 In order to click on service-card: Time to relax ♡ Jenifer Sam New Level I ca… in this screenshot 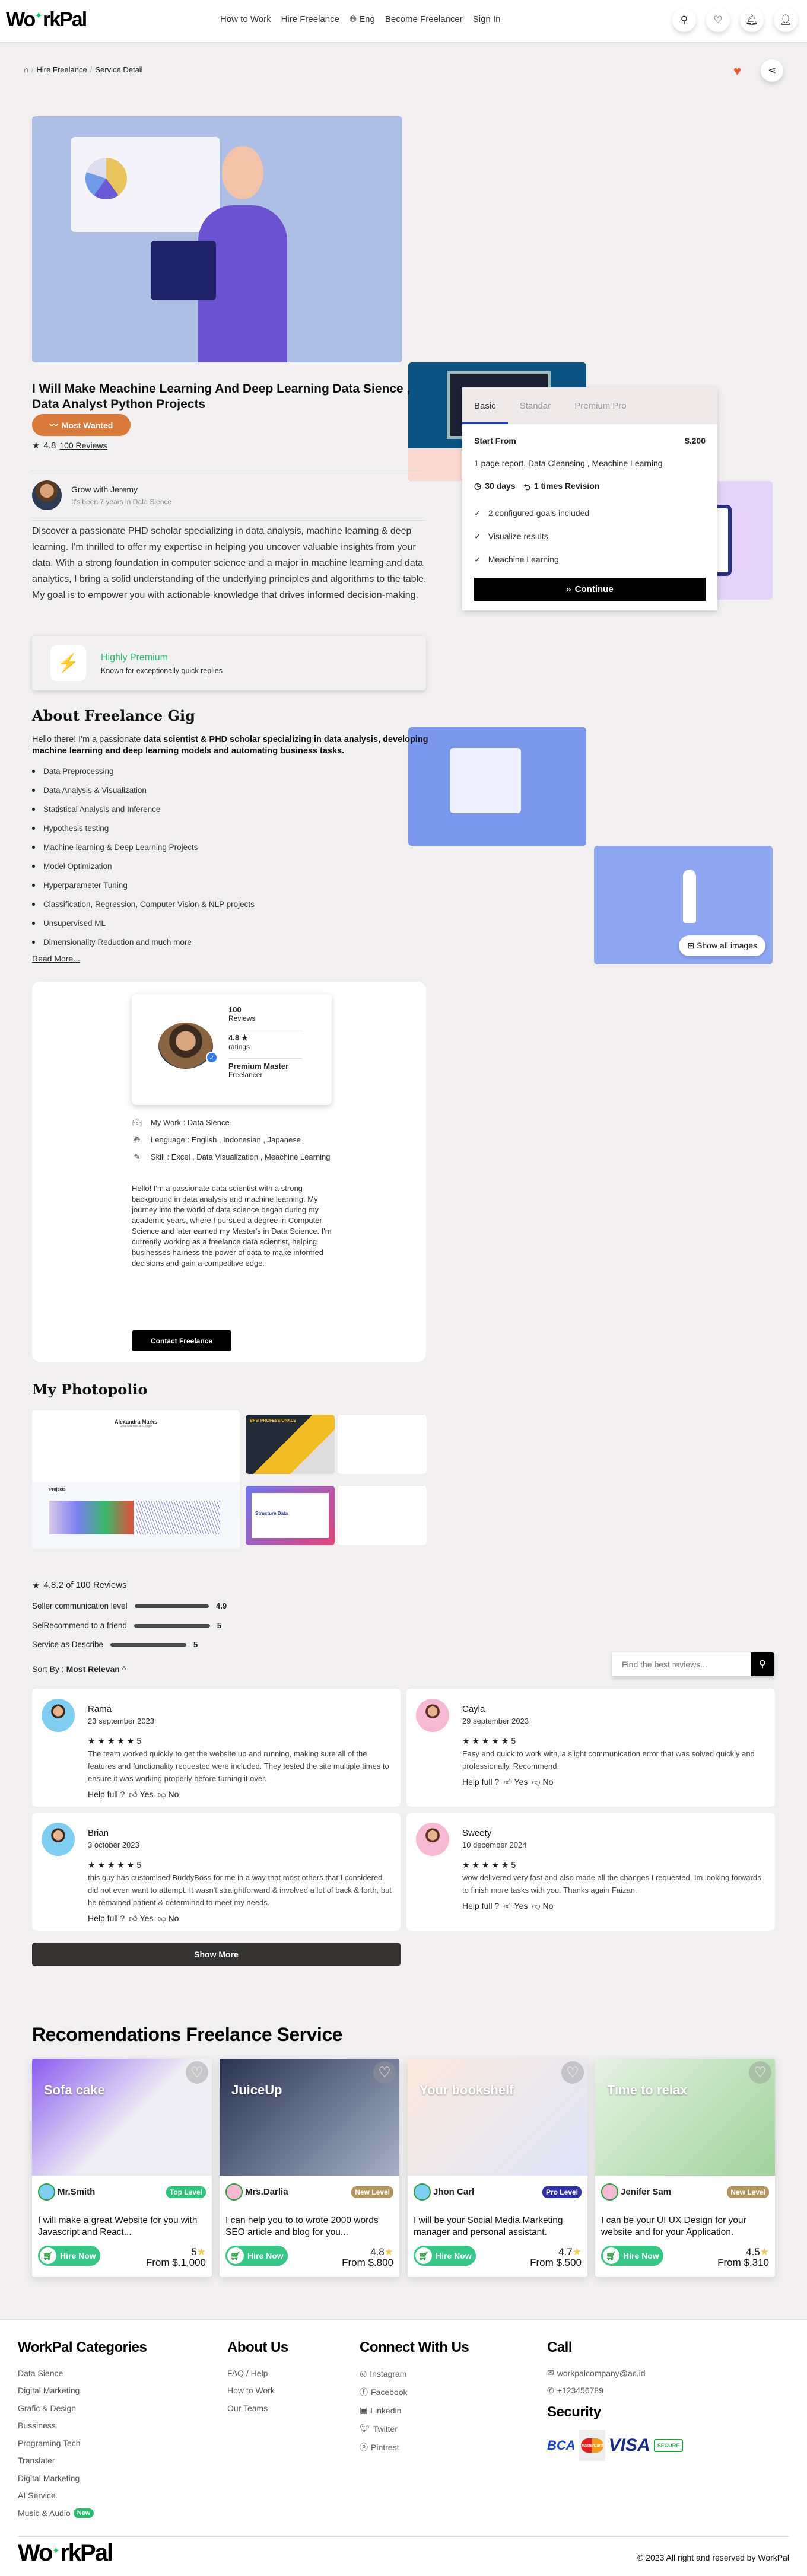, I will do `click(685, 2168)`.